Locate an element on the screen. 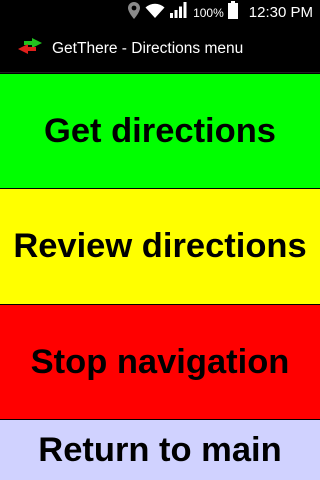 The width and height of the screenshot is (320, 480). clock: 12:30 PM is located at coordinates (280, 12).